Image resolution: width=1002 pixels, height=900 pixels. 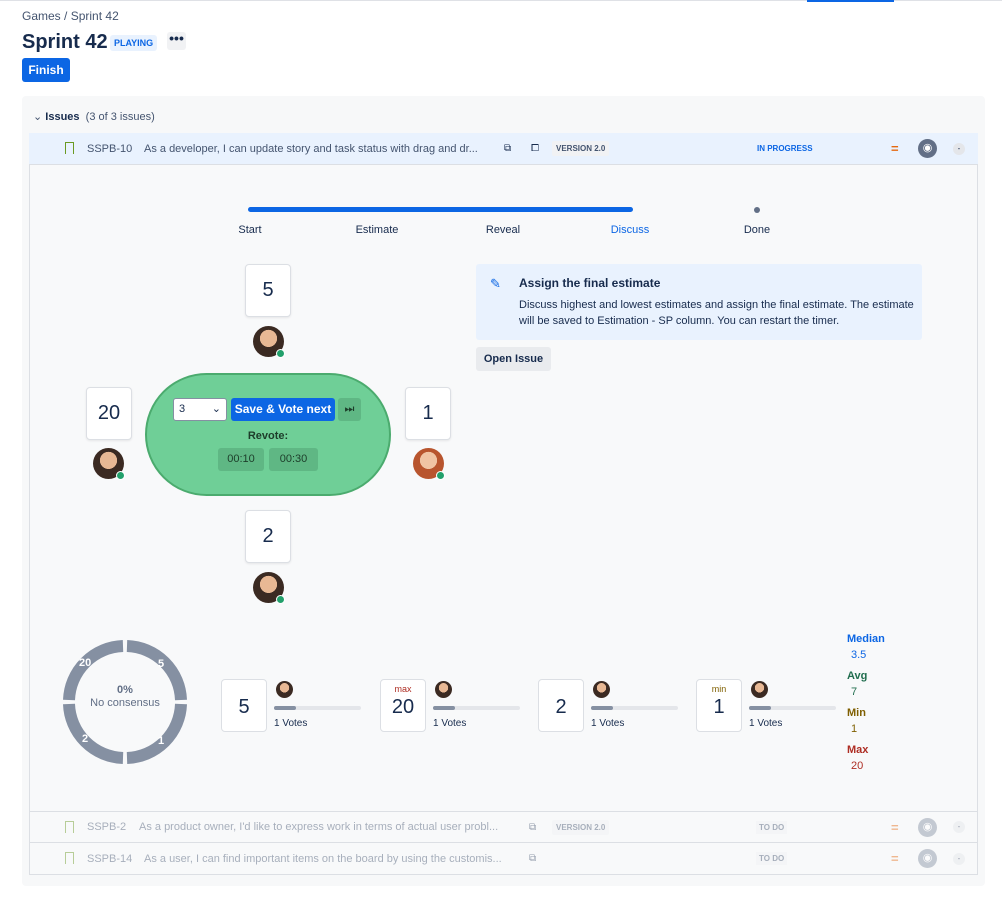 I want to click on issue-key: SSPB-14, so click(x=109, y=859).